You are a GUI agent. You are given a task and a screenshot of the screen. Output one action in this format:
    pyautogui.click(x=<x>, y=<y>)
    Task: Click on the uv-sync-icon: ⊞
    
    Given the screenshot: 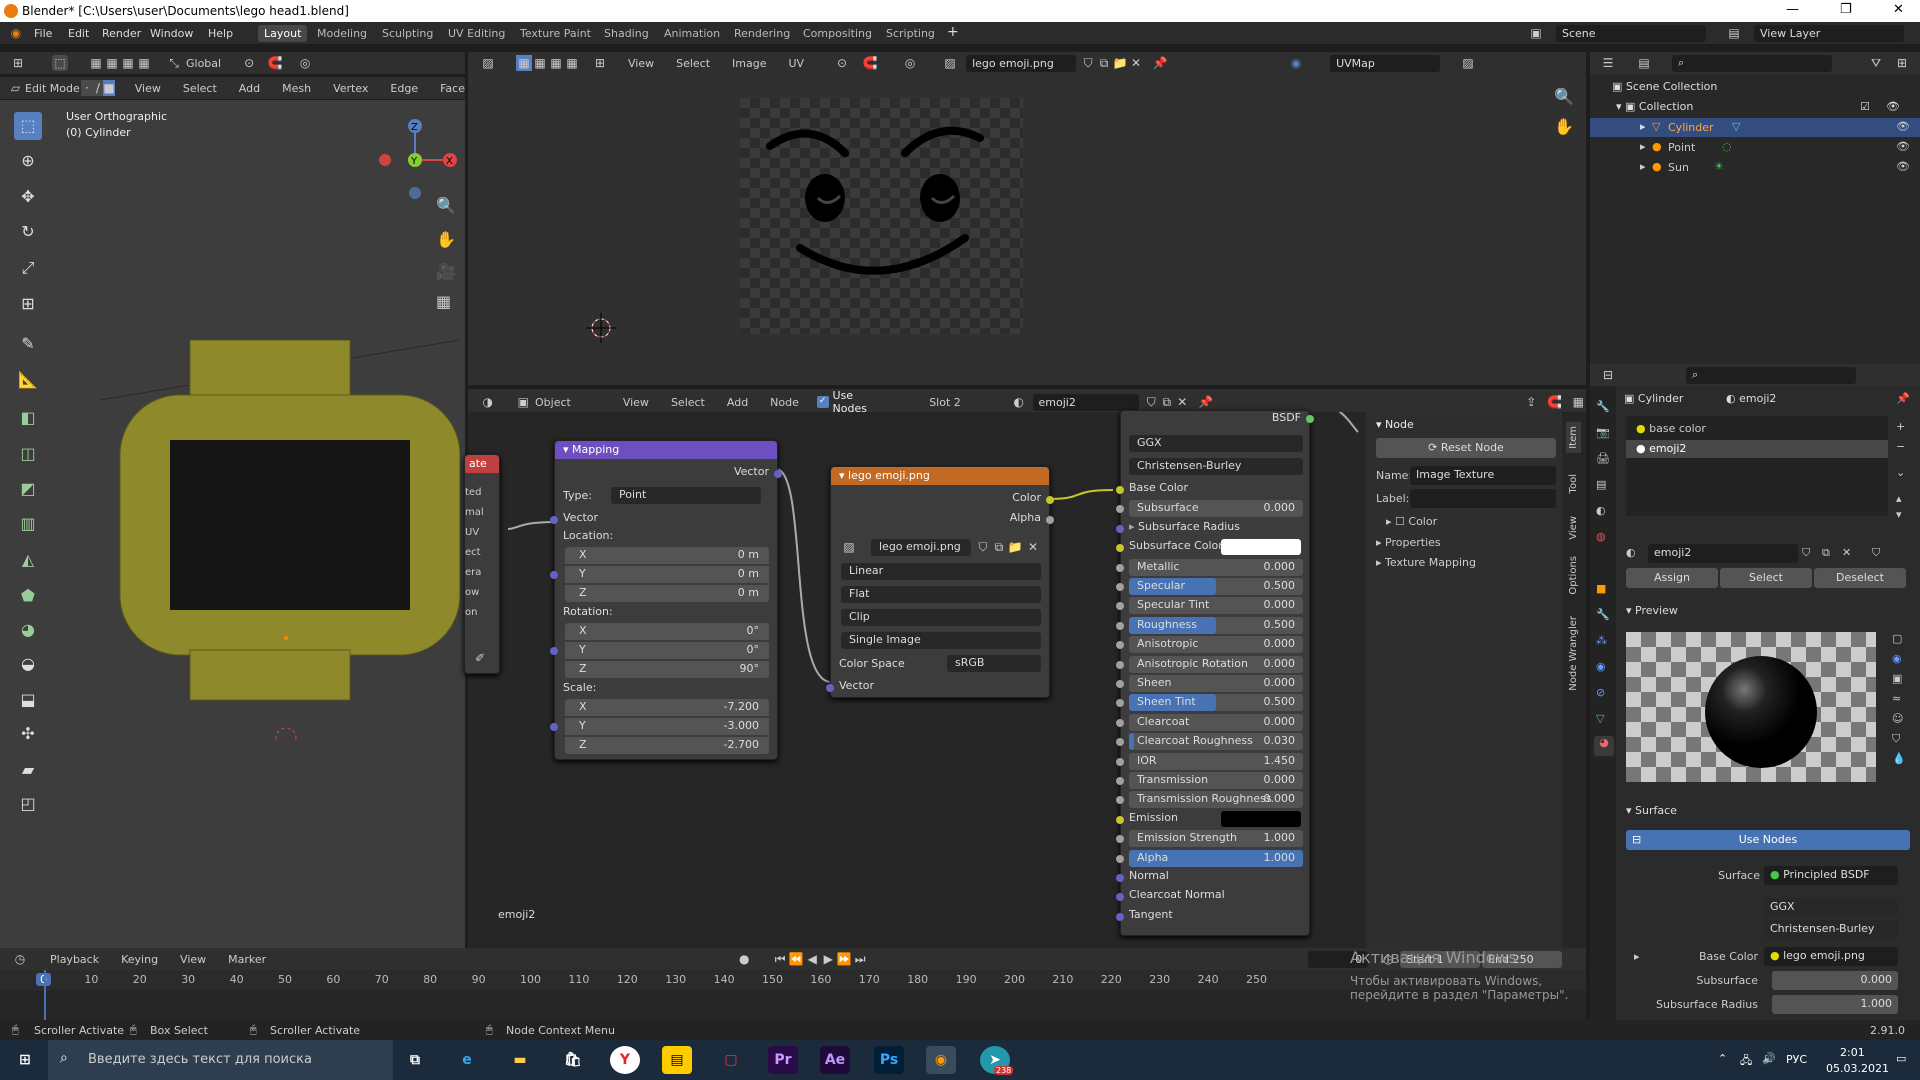 What is the action you would take?
    pyautogui.click(x=600, y=63)
    